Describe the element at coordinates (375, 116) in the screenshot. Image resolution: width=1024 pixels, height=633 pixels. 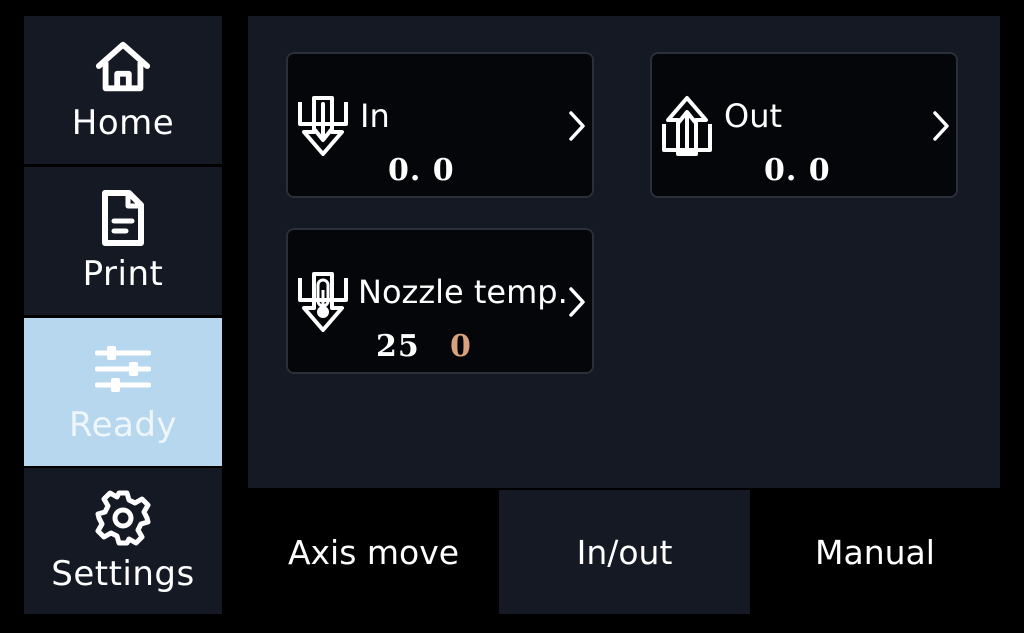
I see `extrude-in-label: In` at that location.